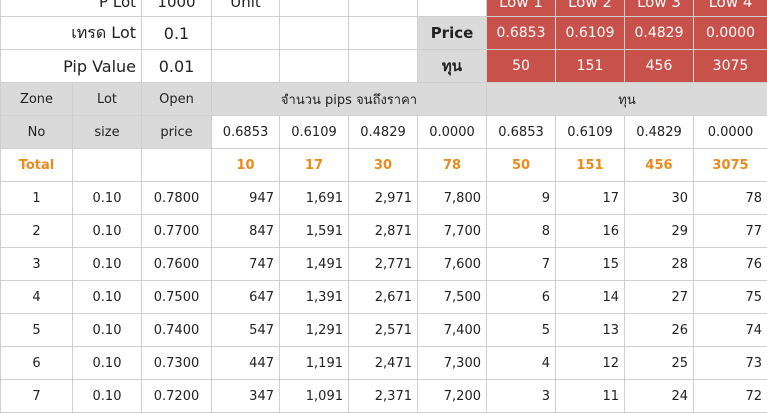 The image size is (767, 413). Describe the element at coordinates (383, 396) in the screenshot. I see `pips-cell: 2,371` at that location.